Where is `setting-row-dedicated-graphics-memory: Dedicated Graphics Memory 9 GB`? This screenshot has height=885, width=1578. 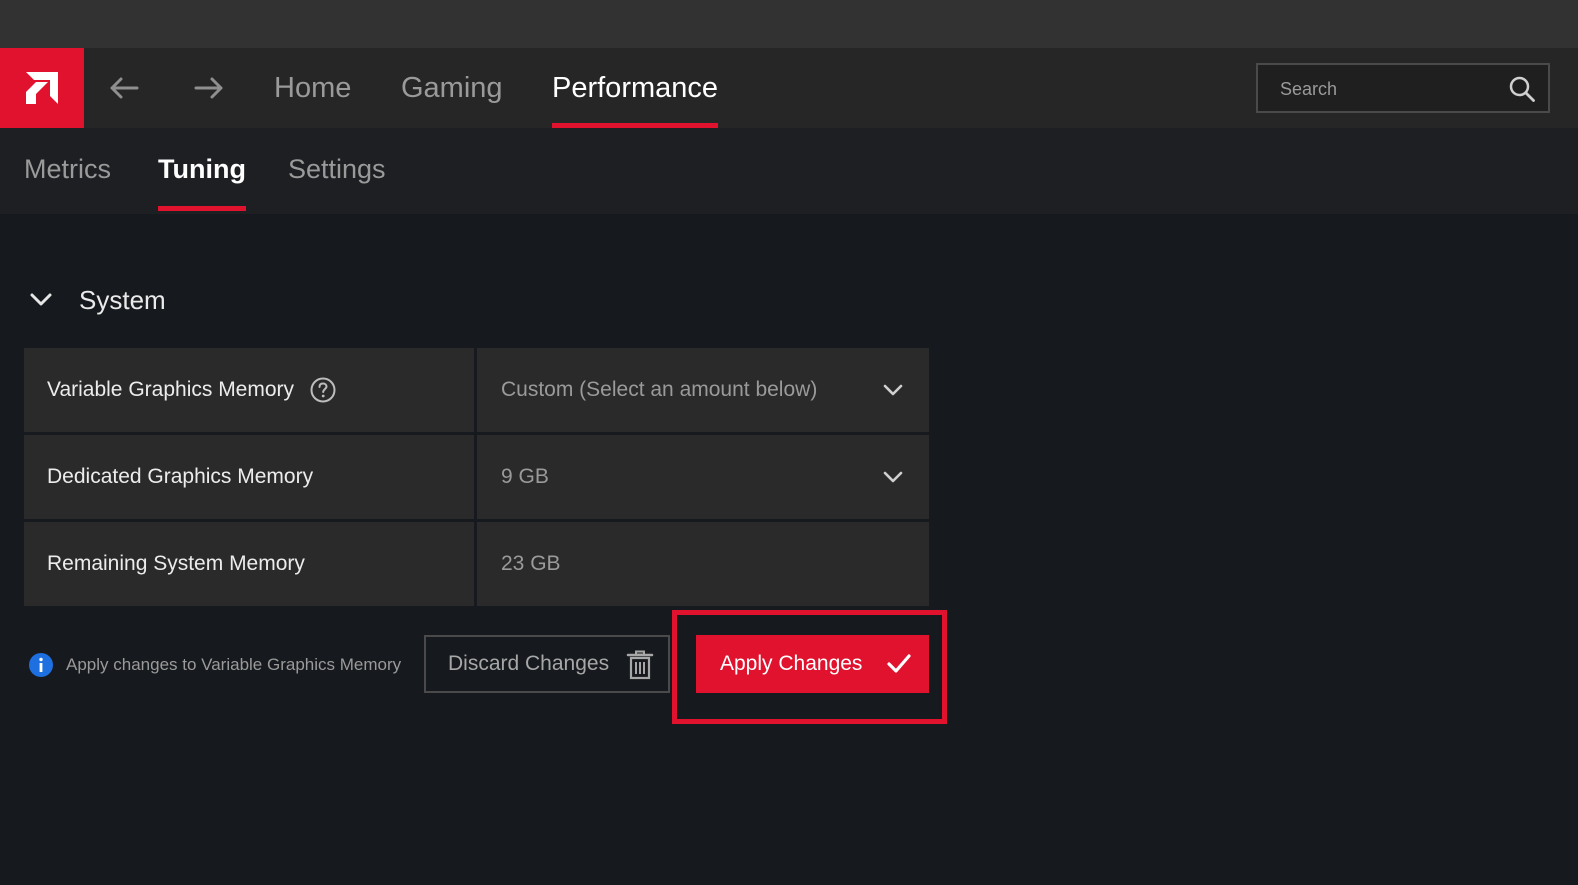 setting-row-dedicated-graphics-memory: Dedicated Graphics Memory 9 GB is located at coordinates (476, 477).